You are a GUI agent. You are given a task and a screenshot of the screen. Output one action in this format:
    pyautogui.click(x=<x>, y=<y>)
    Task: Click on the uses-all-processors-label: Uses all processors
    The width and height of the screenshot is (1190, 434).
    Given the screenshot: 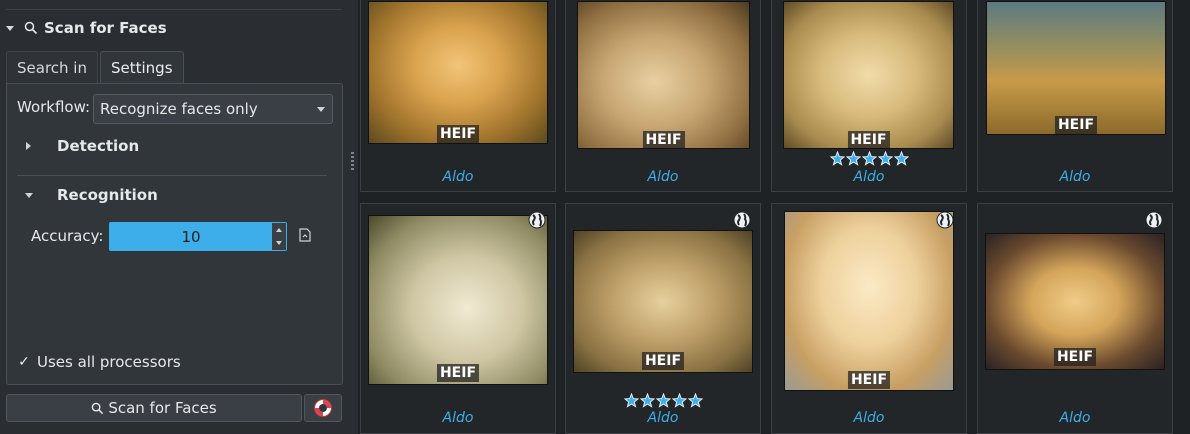 What is the action you would take?
    pyautogui.click(x=109, y=362)
    